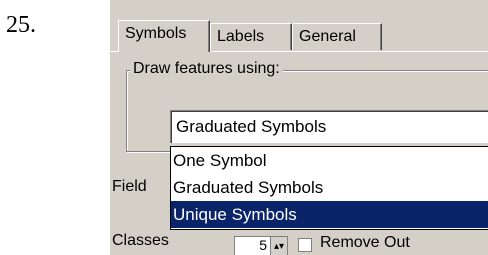 This screenshot has height=255, width=488. What do you see at coordinates (21, 25) in the screenshot?
I see `step-number: 25.` at bounding box center [21, 25].